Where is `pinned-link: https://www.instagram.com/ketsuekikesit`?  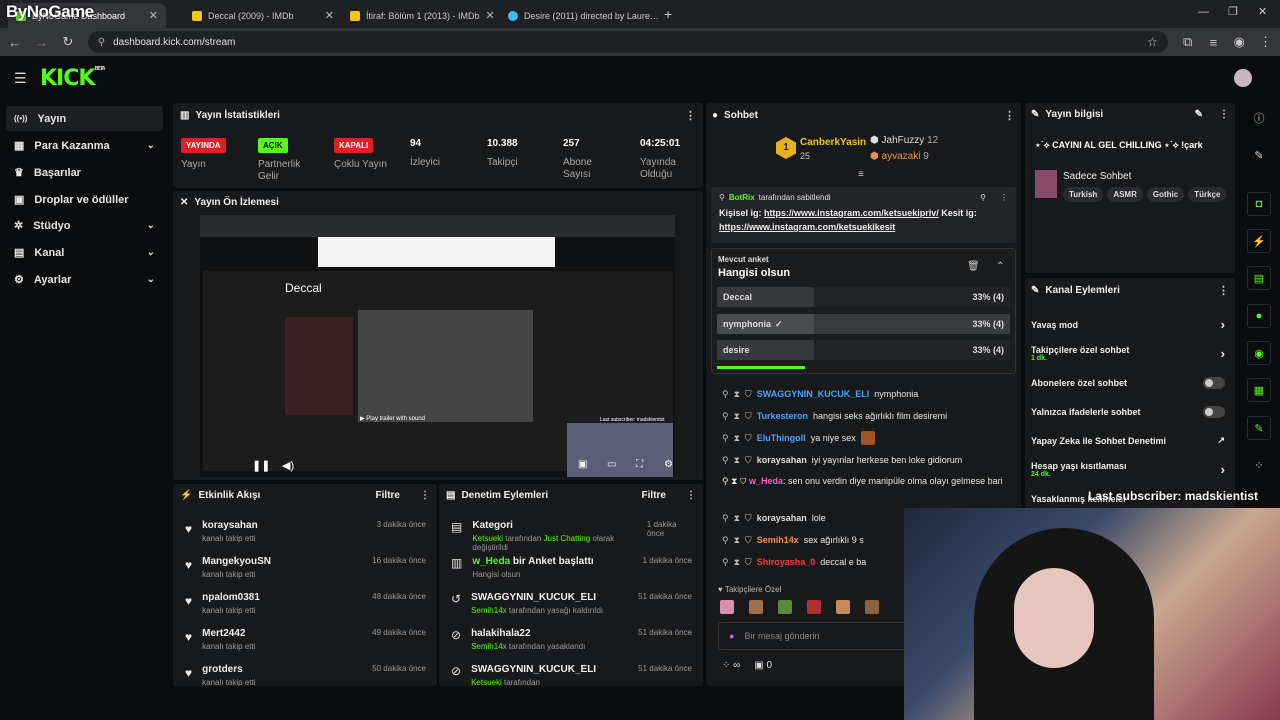 pinned-link: https://www.instagram.com/ketsuekikesit is located at coordinates (807, 227).